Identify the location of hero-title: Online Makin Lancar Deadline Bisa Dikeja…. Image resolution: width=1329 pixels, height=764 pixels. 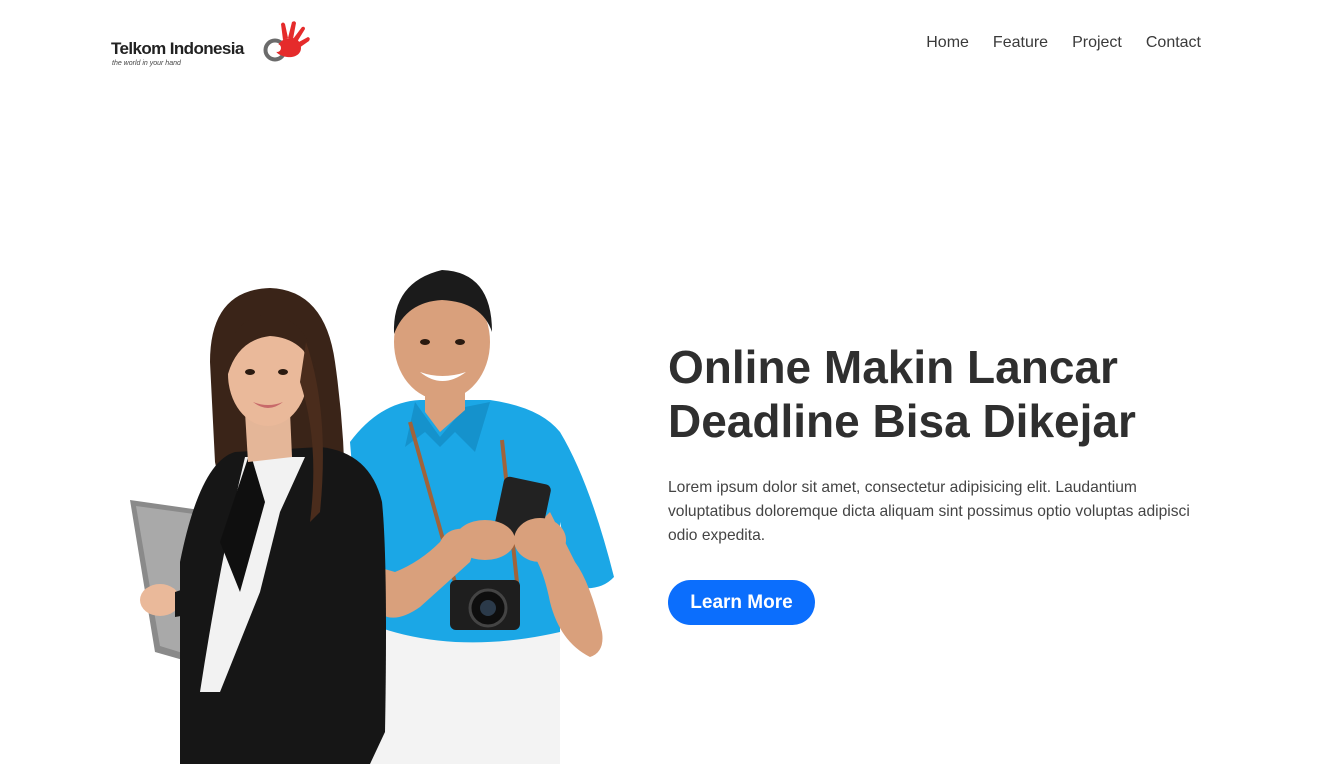
(940, 394).